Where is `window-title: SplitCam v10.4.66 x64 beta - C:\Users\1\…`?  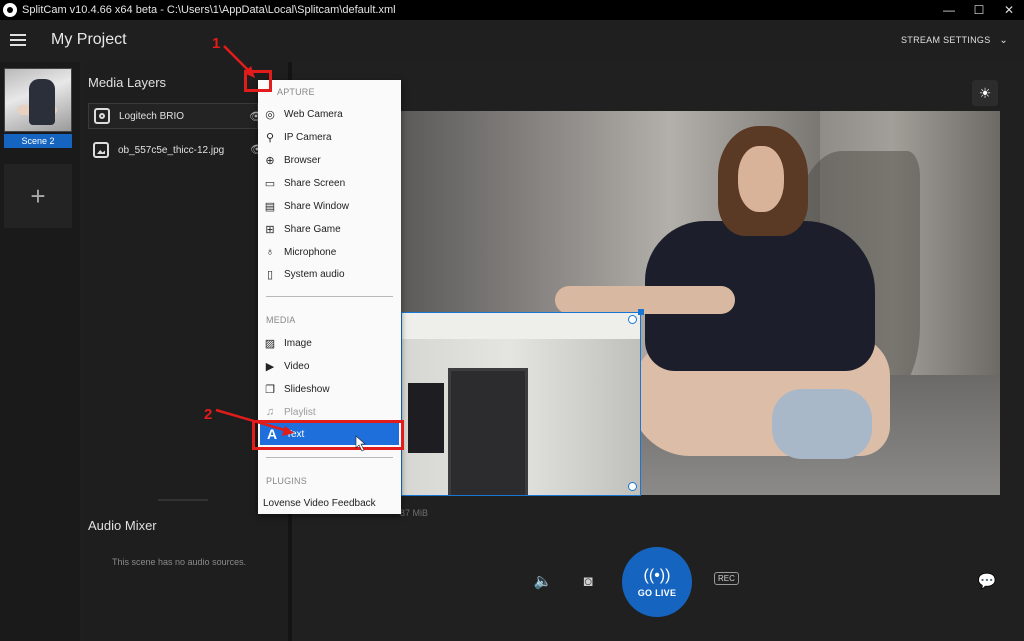 window-title: SplitCam v10.4.66 x64 beta - C:\Users\1\… is located at coordinates (209, 10).